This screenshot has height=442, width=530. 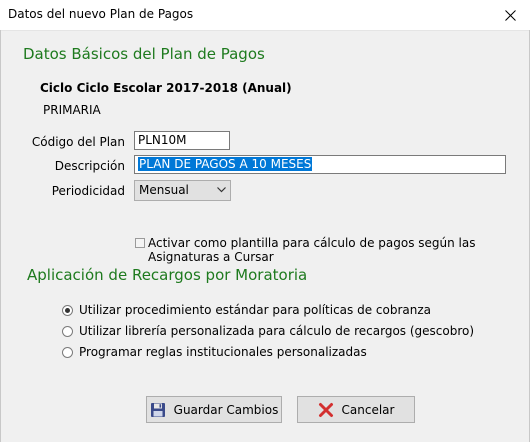 What do you see at coordinates (167, 275) in the screenshot?
I see `surcharges-section-title: Aplicación de Recargos por Moratoria` at bounding box center [167, 275].